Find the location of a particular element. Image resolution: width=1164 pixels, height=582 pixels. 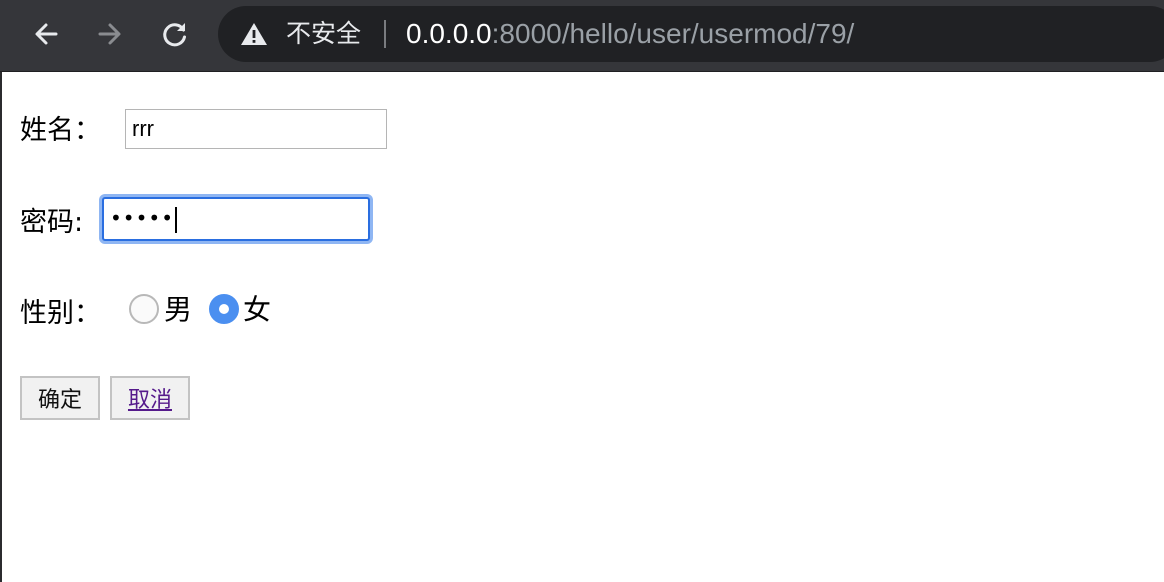

arrow-right-icon is located at coordinates (109, 34).